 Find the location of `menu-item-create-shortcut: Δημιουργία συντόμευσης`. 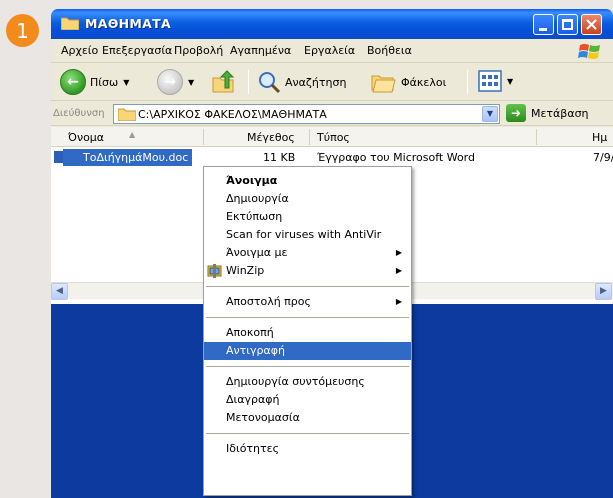

menu-item-create-shortcut: Δημιουργία συντόμευσης is located at coordinates (307, 382).